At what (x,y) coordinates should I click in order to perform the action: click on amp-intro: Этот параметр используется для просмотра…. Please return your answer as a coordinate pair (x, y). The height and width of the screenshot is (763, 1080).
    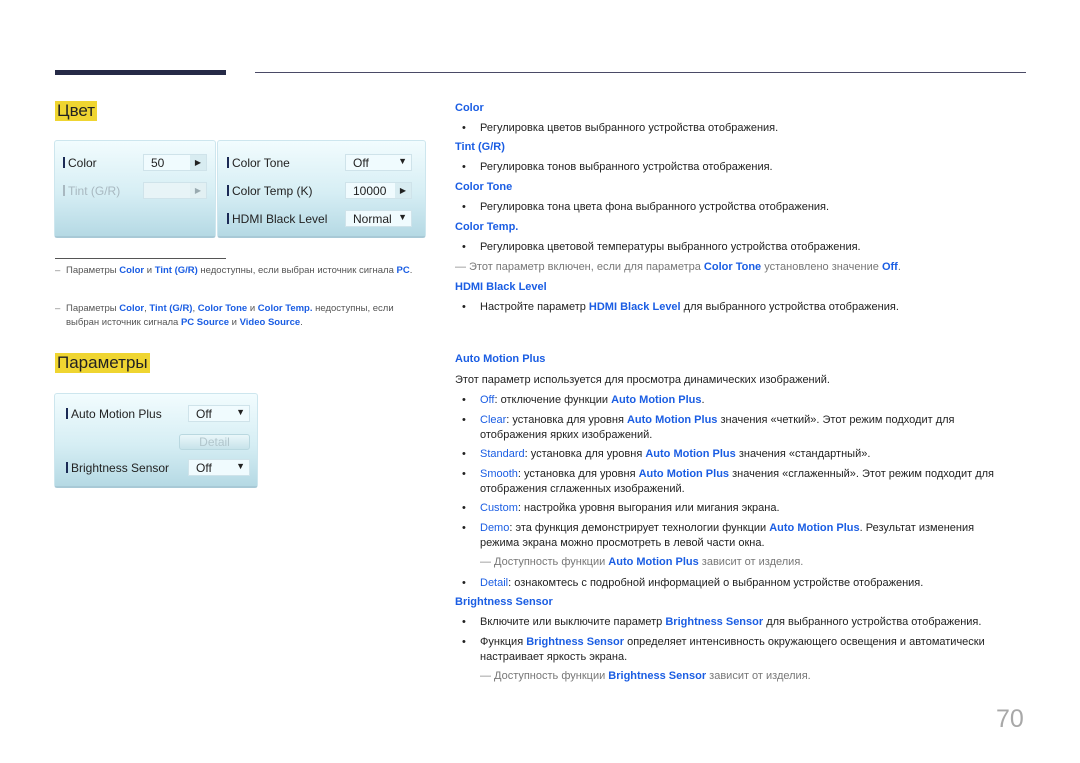
    Looking at the image, I should click on (642, 380).